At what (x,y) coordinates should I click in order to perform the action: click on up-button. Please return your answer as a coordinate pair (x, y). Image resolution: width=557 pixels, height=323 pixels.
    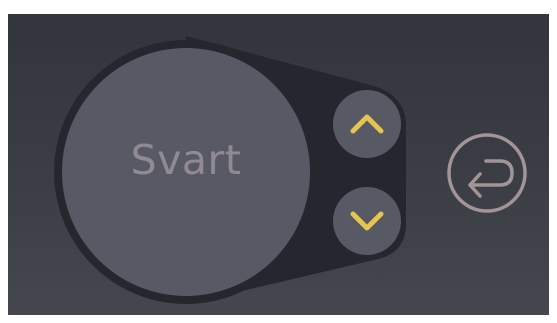
    Looking at the image, I should click on (367, 124).